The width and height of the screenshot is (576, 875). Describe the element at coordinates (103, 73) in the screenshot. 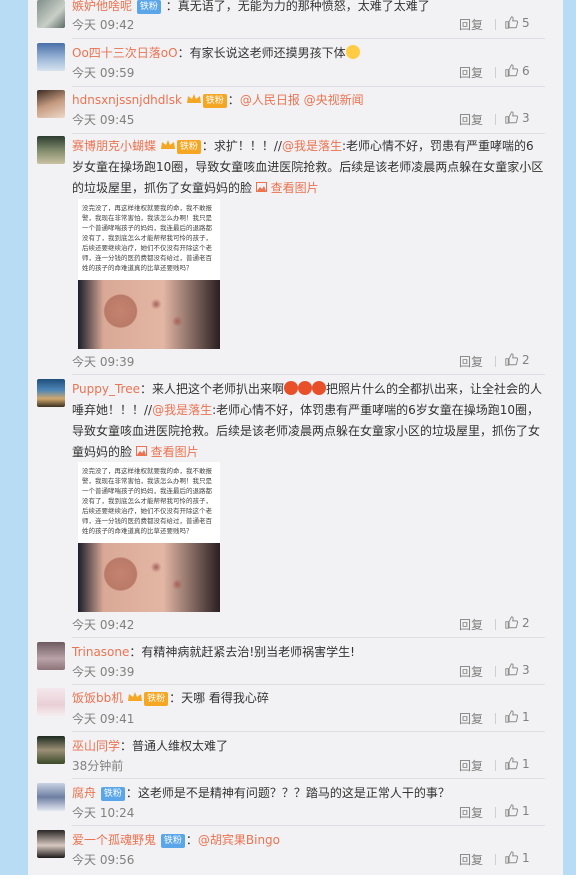

I see `timestamp: 今天 09:59` at that location.